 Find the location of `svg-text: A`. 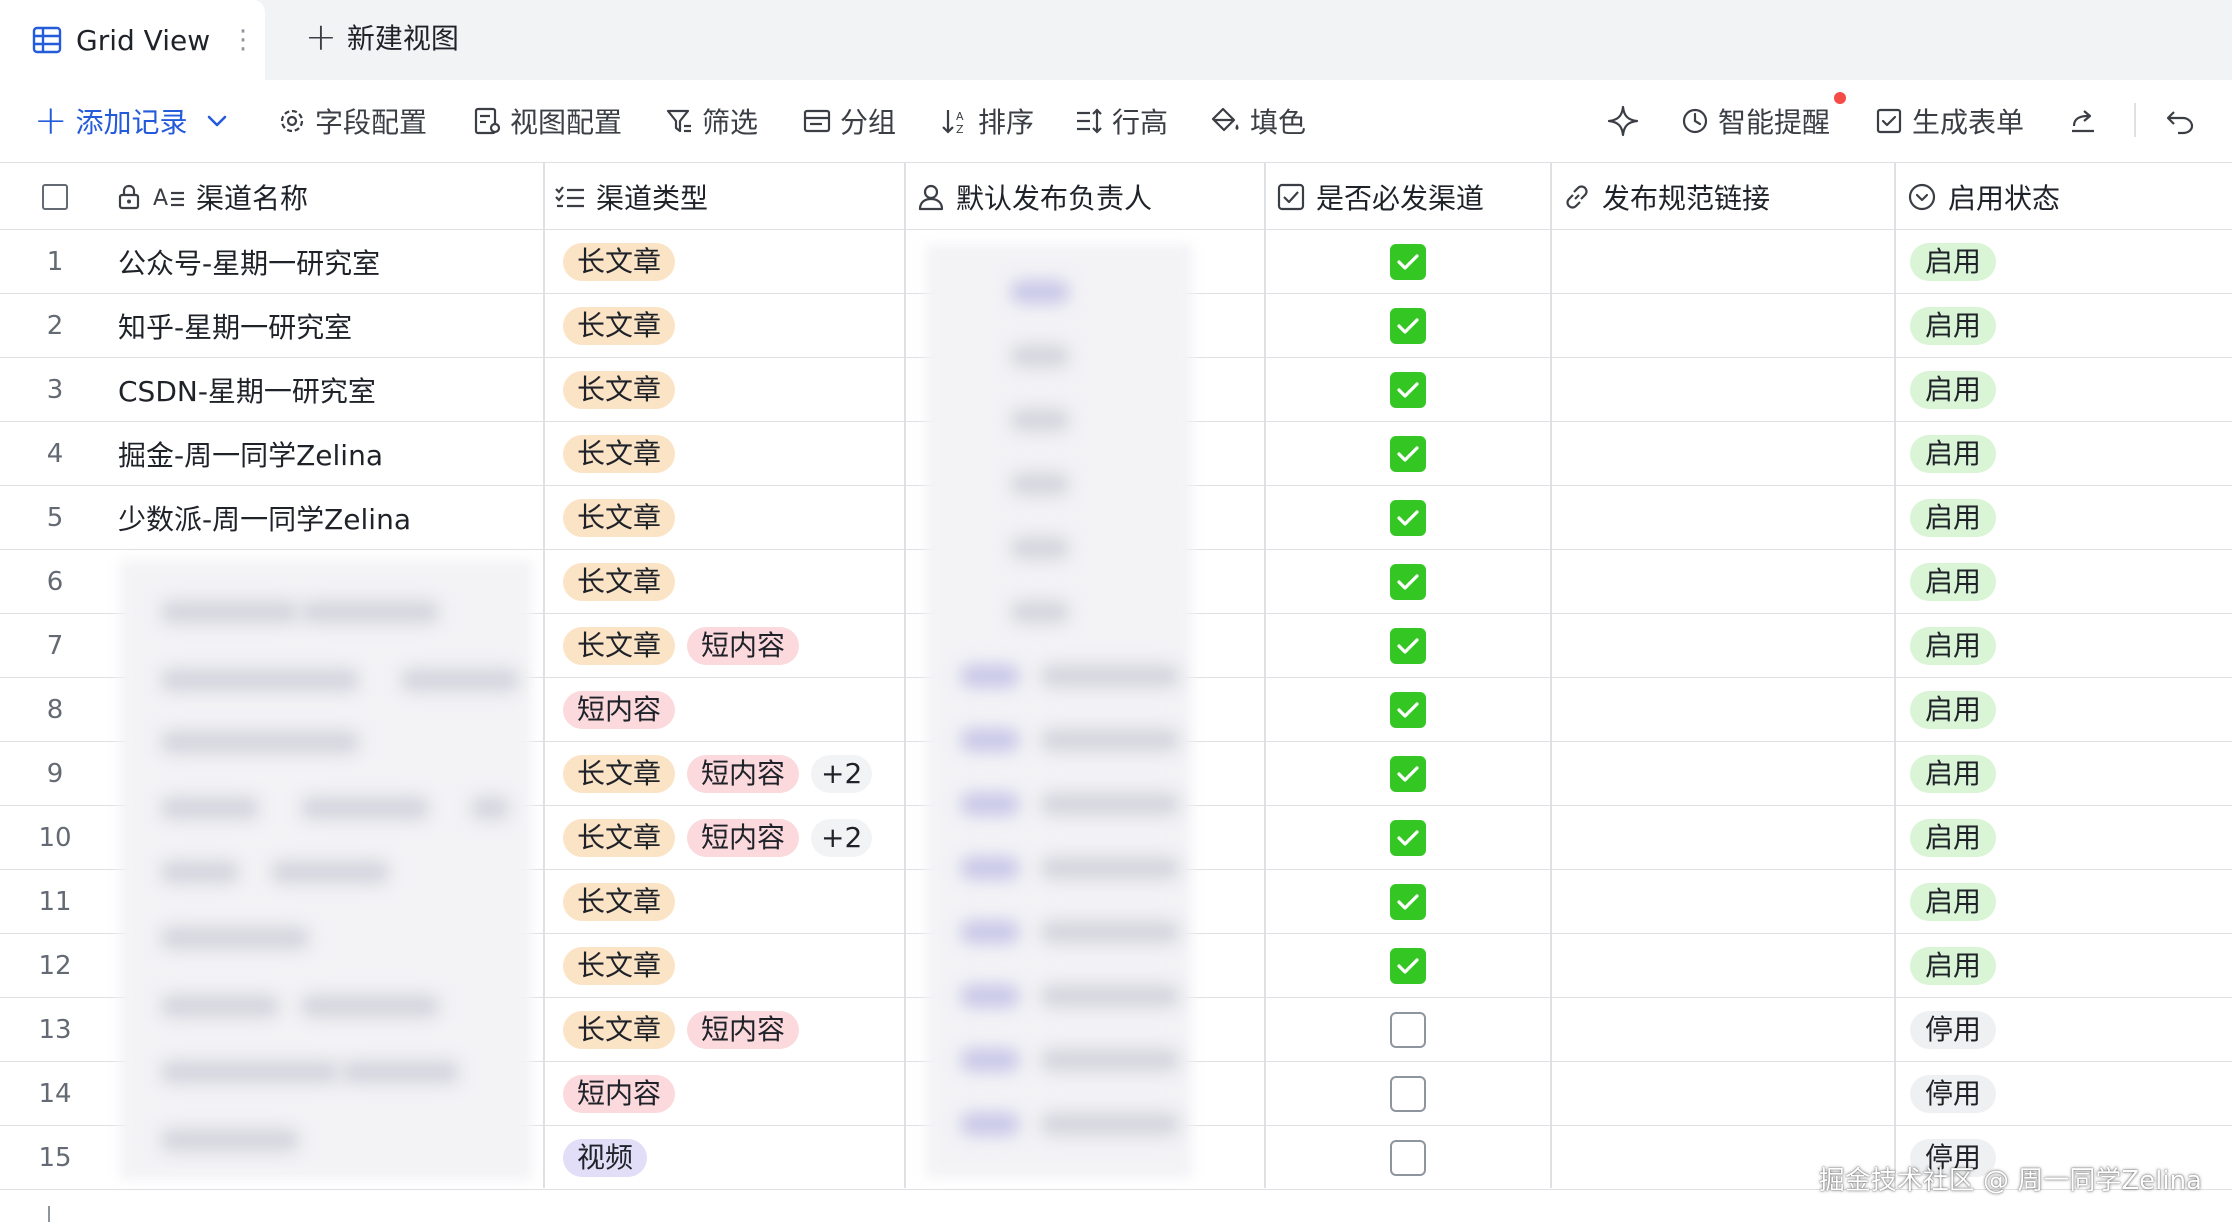

svg-text: A is located at coordinates (160, 198).